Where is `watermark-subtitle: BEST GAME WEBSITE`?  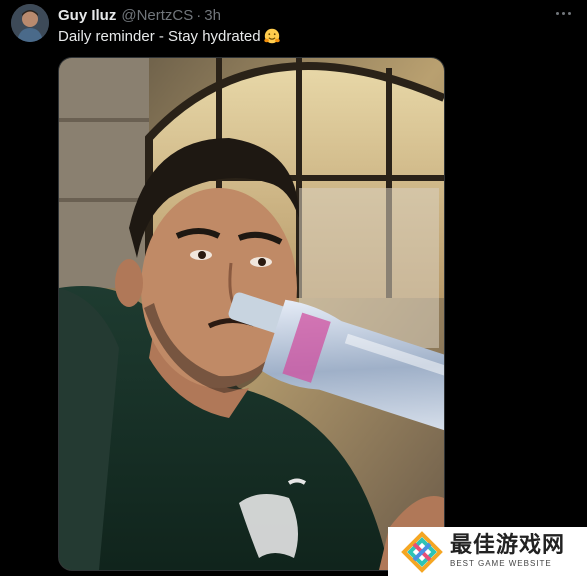 watermark-subtitle: BEST GAME WEBSITE is located at coordinates (501, 563).